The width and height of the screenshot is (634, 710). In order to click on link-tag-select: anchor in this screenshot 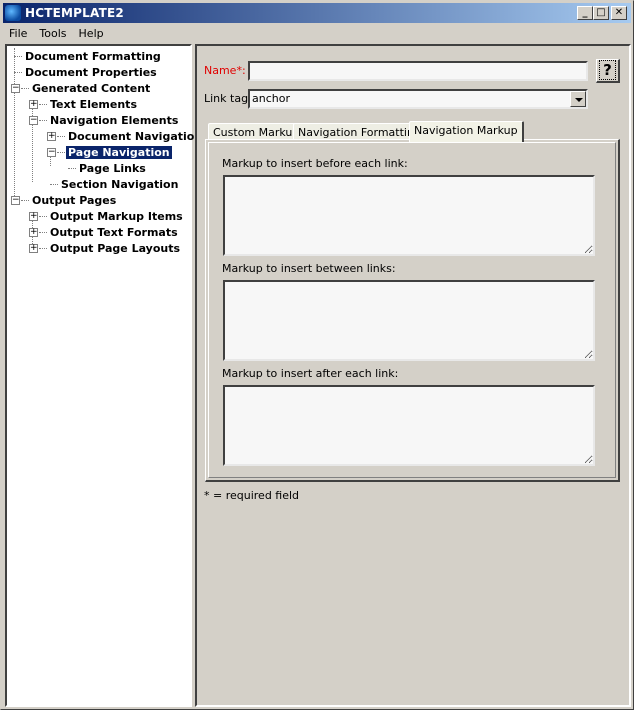, I will do `click(418, 99)`.